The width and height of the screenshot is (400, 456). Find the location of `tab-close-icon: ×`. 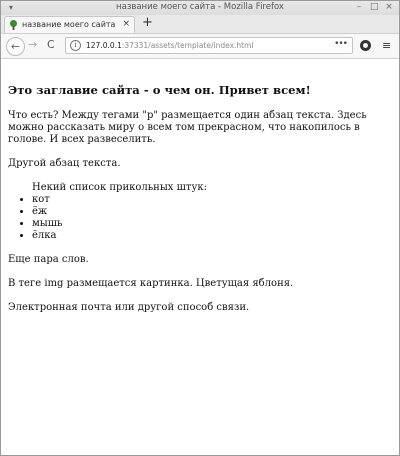

tab-close-icon: × is located at coordinates (126, 24).